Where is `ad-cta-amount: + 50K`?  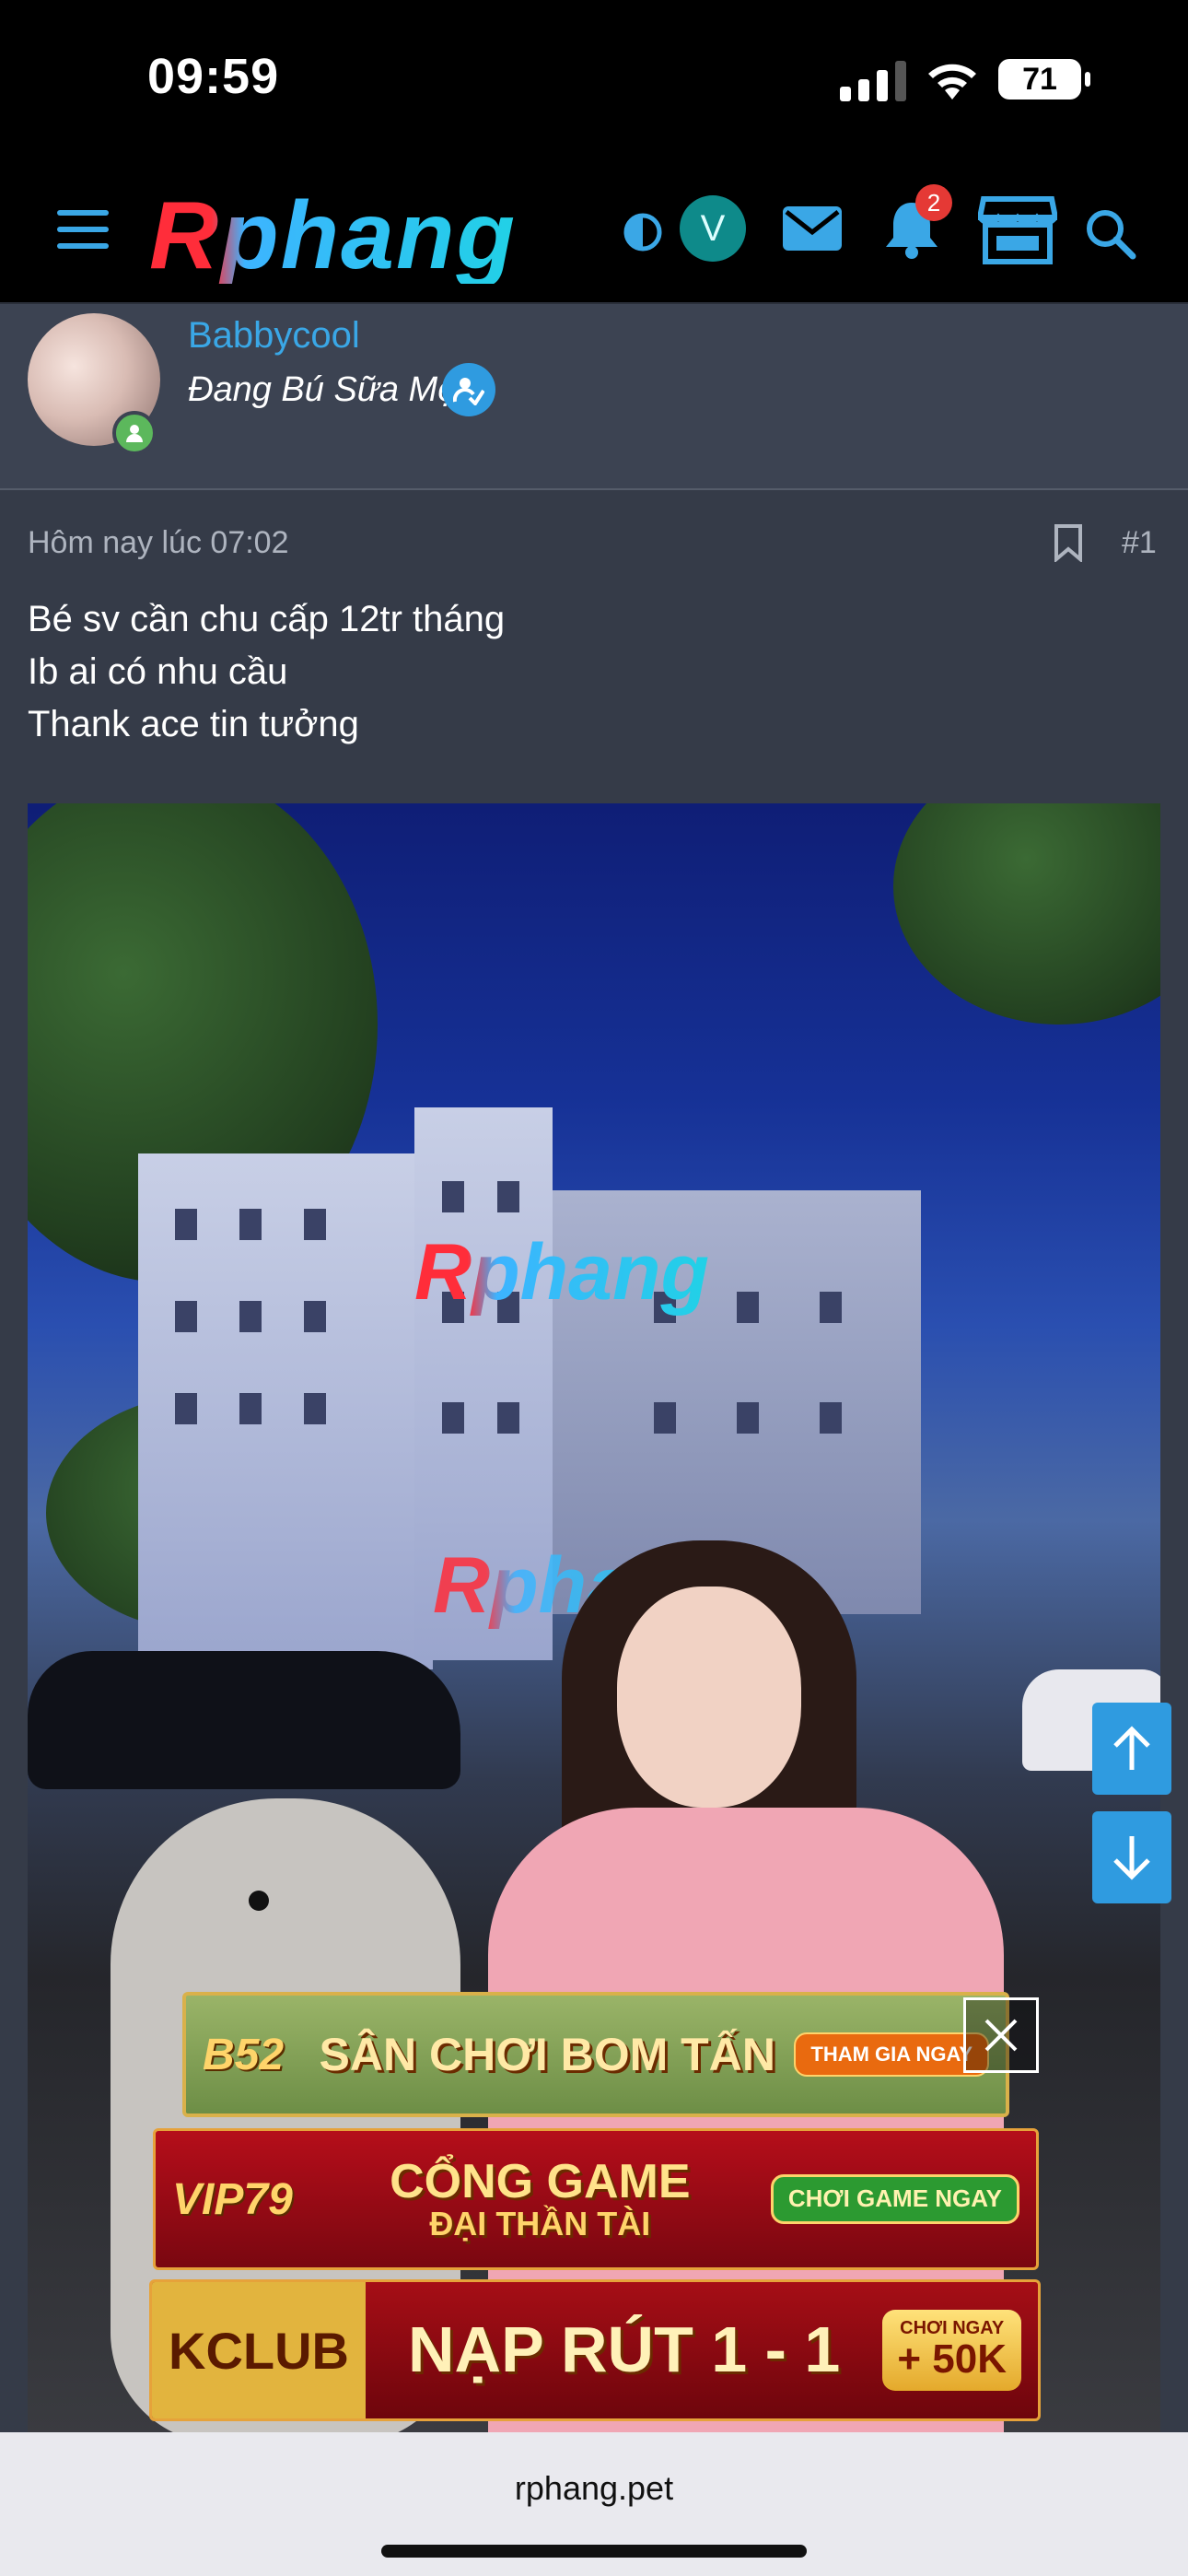 ad-cta-amount: + 50K is located at coordinates (952, 2359).